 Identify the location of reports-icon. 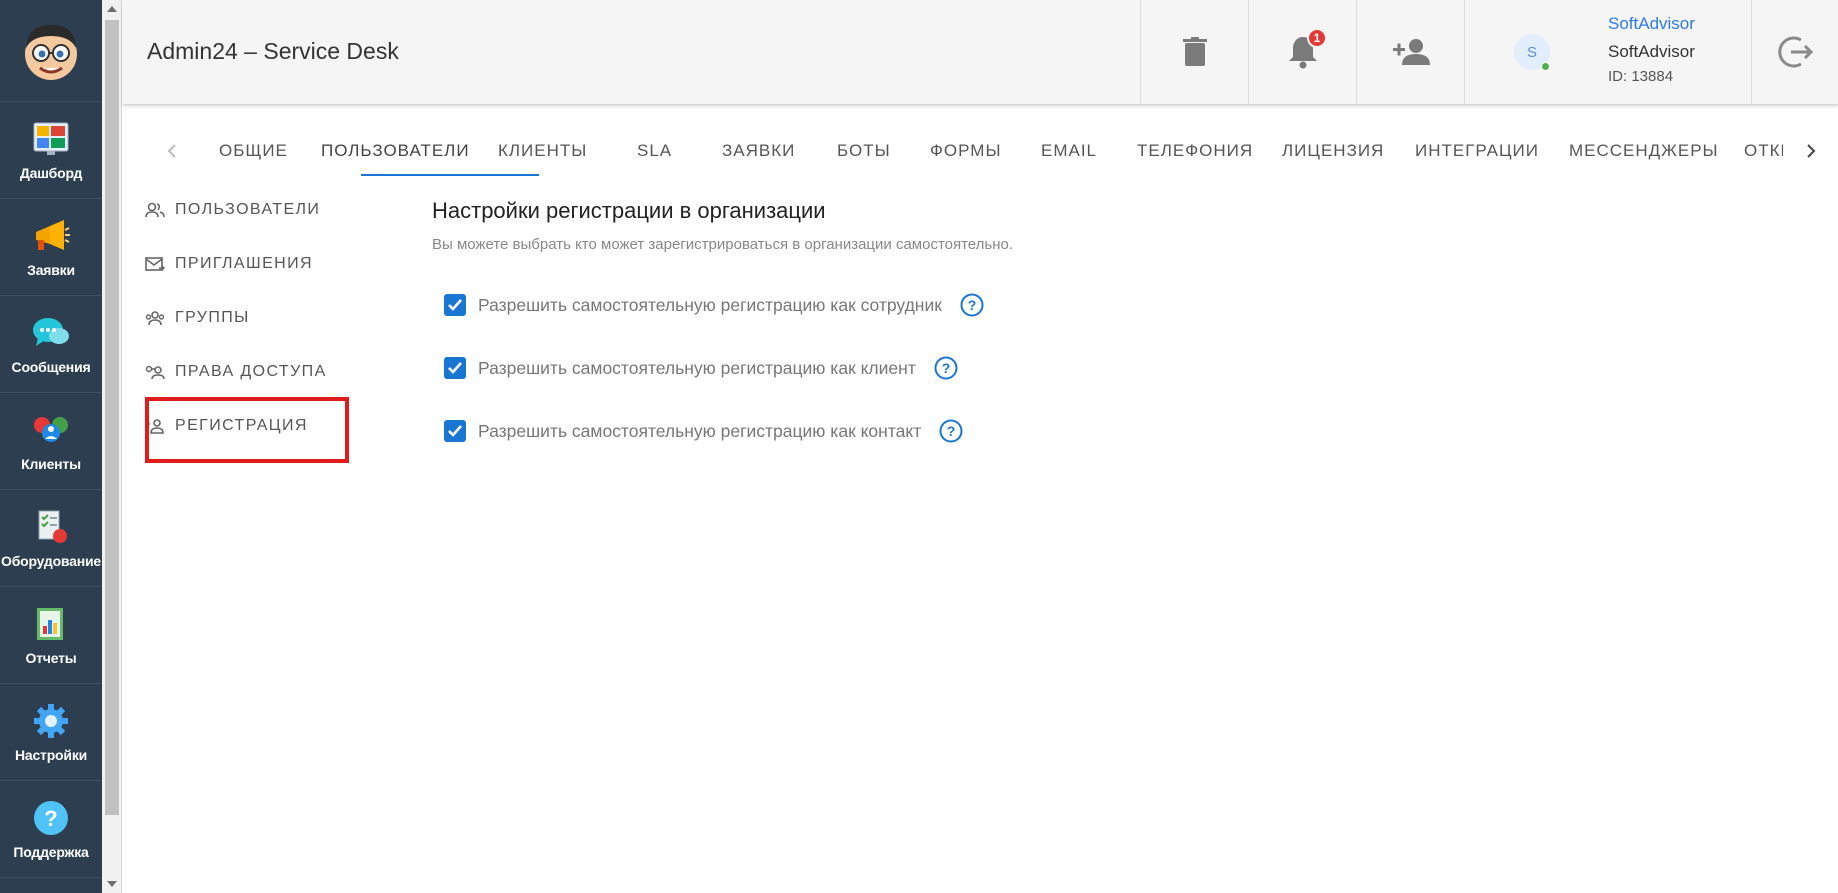
(51, 624).